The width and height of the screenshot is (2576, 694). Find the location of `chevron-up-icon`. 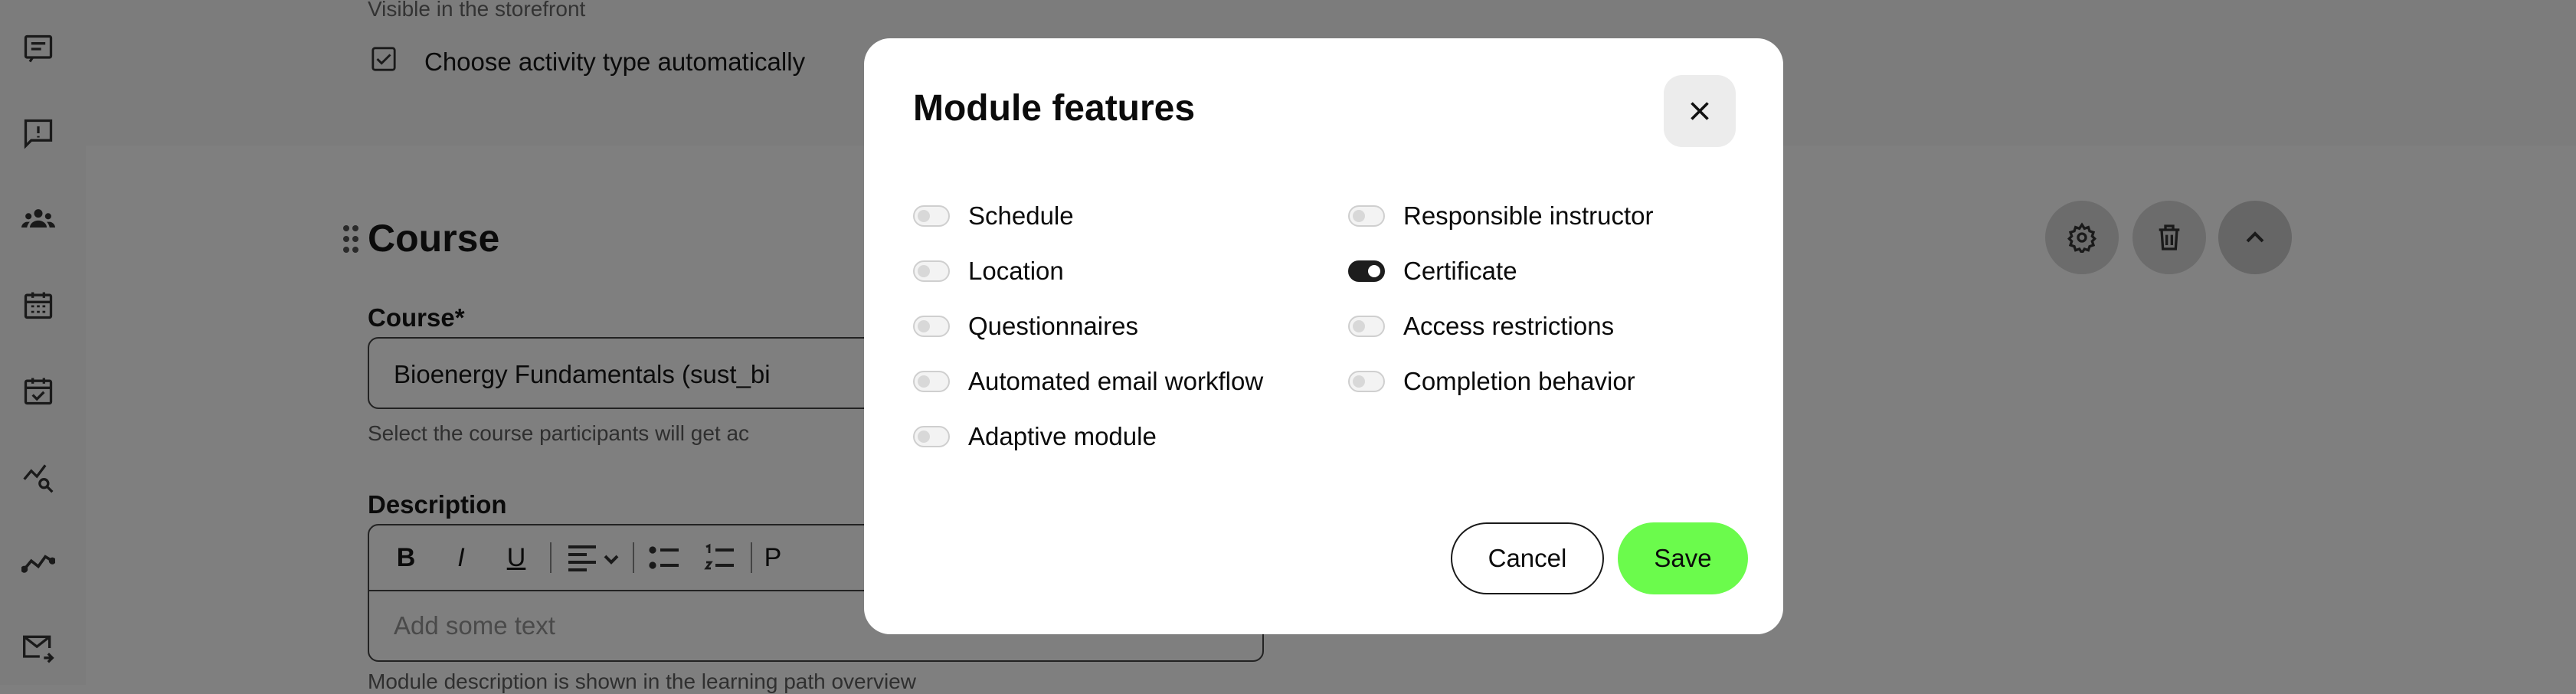

chevron-up-icon is located at coordinates (2255, 237).